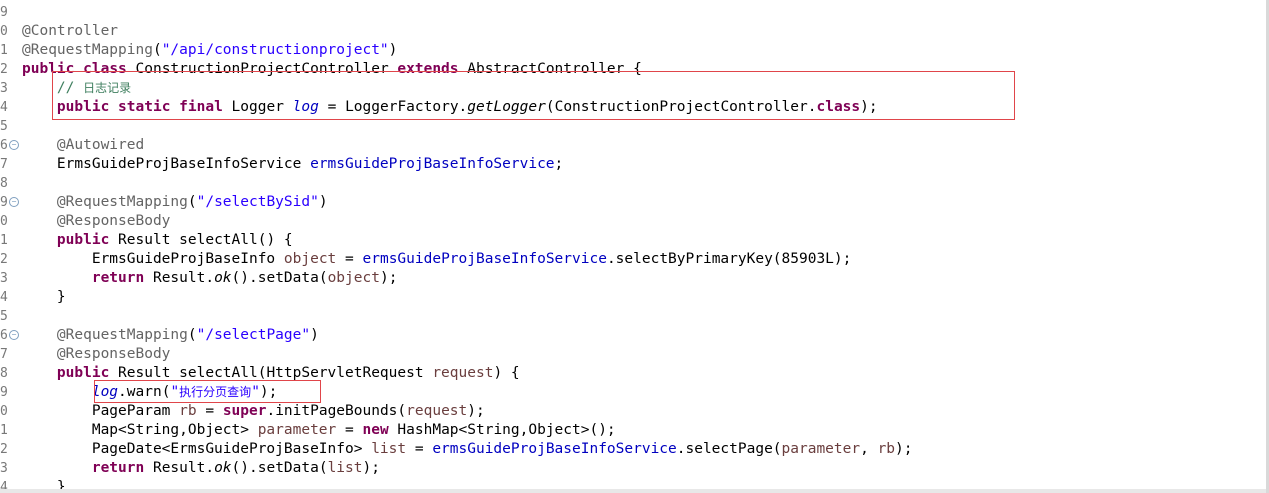 This screenshot has width=1269, height=493. I want to click on line-number: 4, so click(4, 107).